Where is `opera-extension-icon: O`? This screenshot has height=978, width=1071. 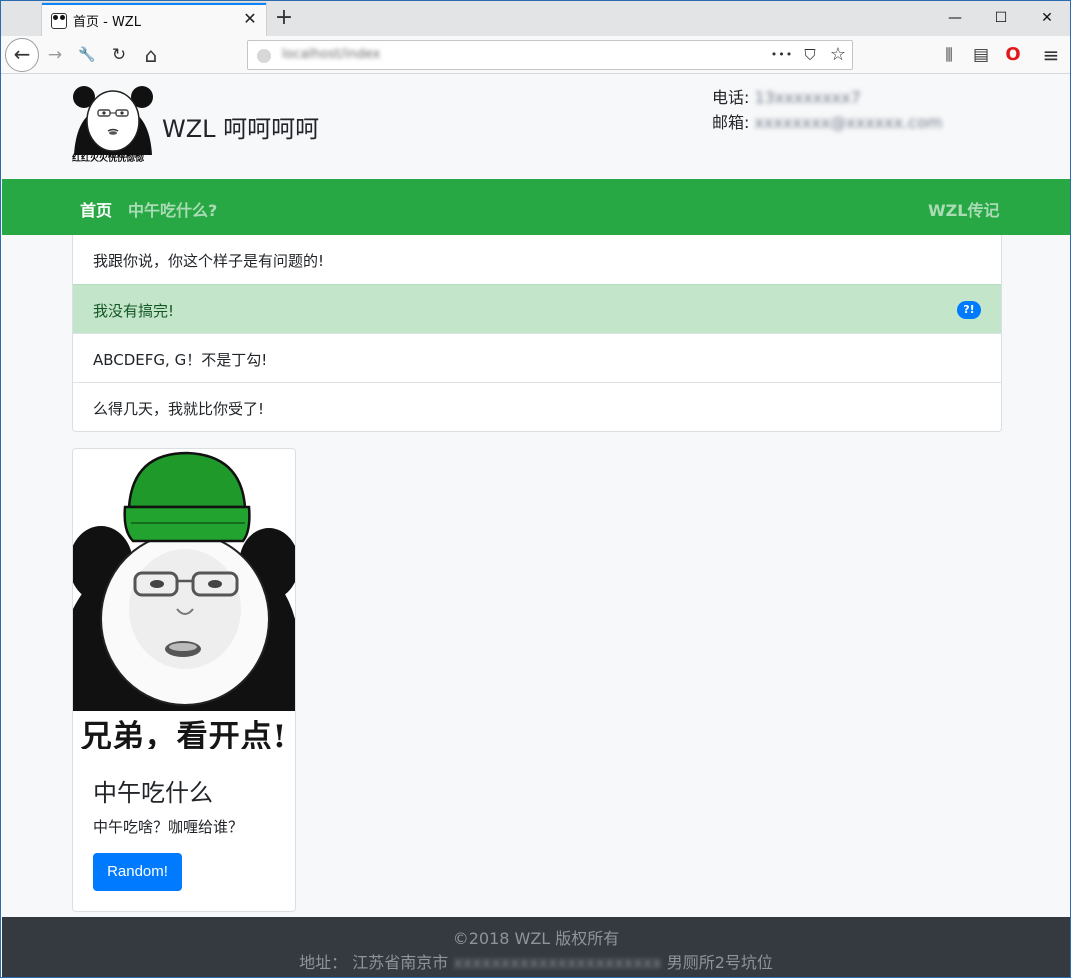 opera-extension-icon: O is located at coordinates (1013, 55).